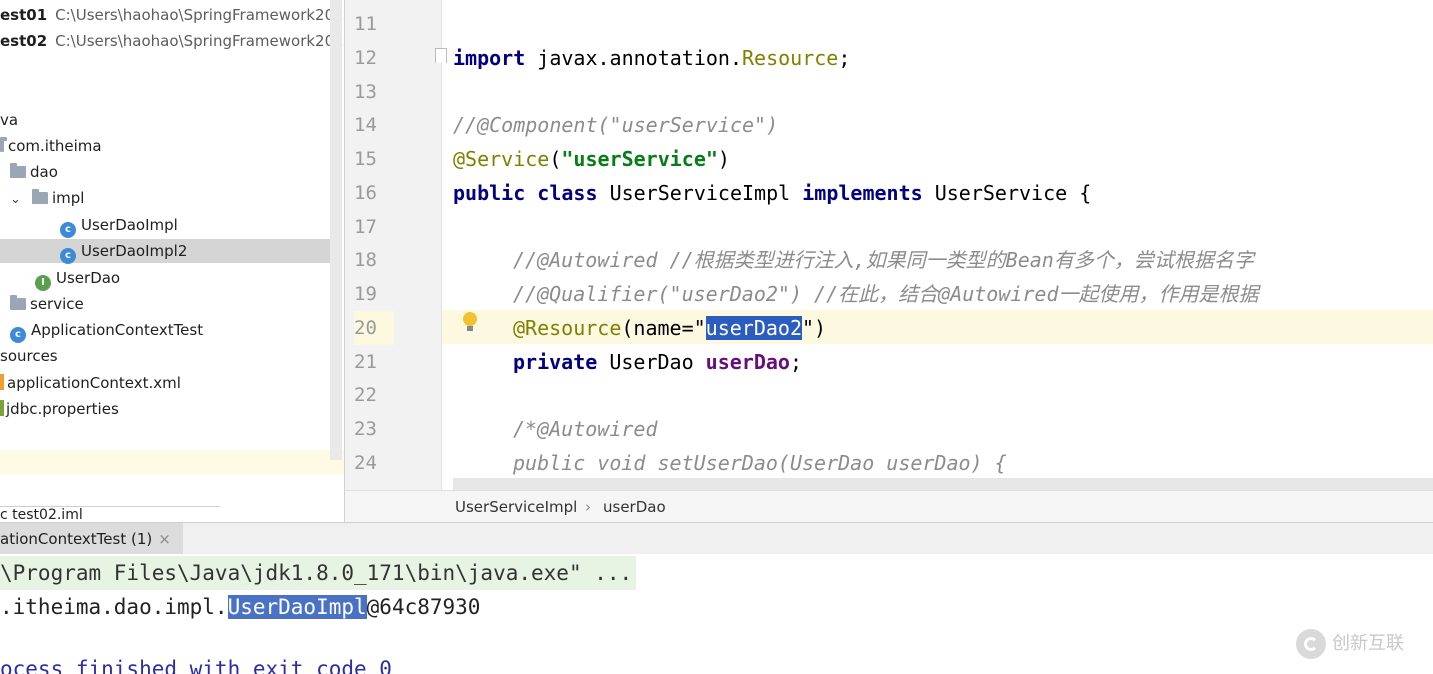  I want to click on code-token: userDao, so click(747, 362).